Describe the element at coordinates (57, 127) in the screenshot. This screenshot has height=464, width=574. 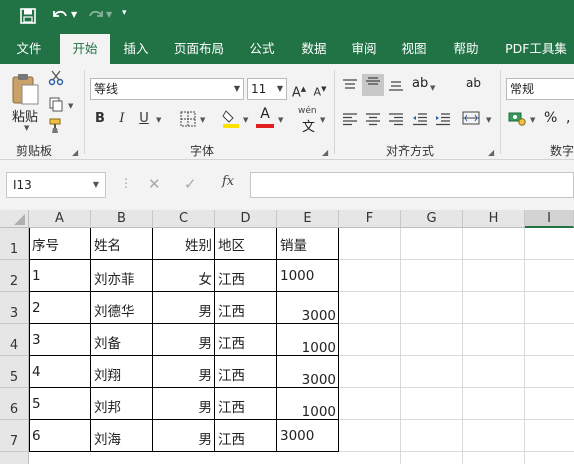
I see `format-painter-icon` at that location.